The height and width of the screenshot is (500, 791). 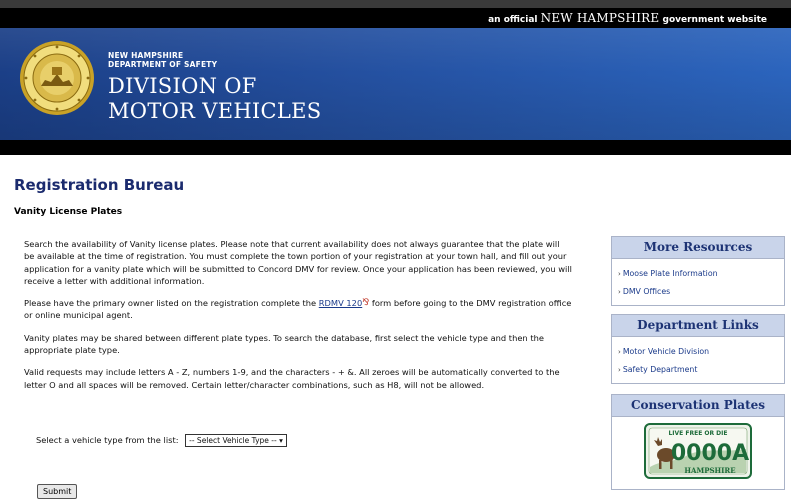 What do you see at coordinates (513, 20) in the screenshot?
I see `official-prefix: an official` at bounding box center [513, 20].